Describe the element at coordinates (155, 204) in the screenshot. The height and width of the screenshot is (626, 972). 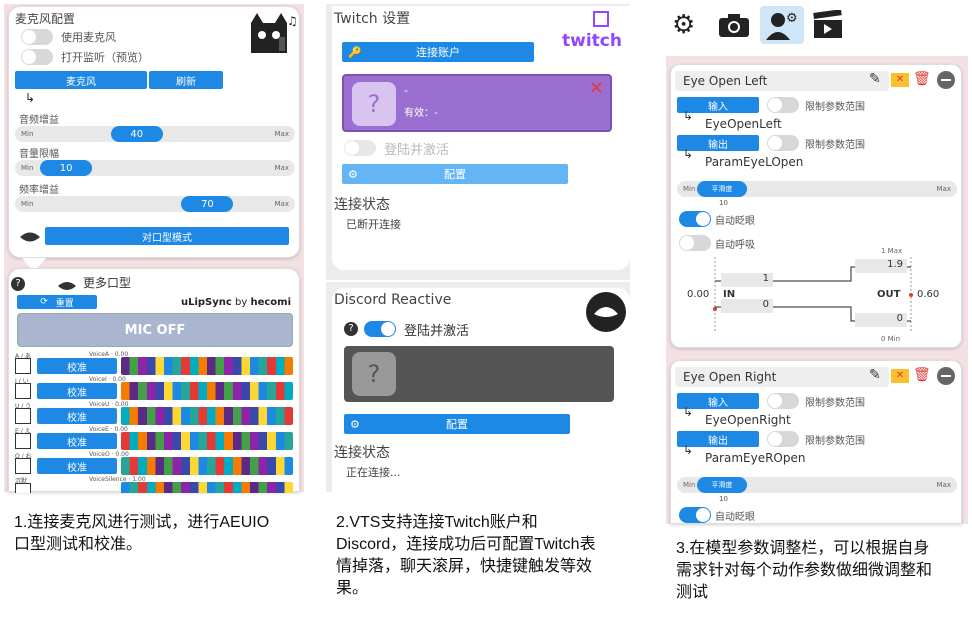
I see `freq-slider: Min Max 70` at that location.